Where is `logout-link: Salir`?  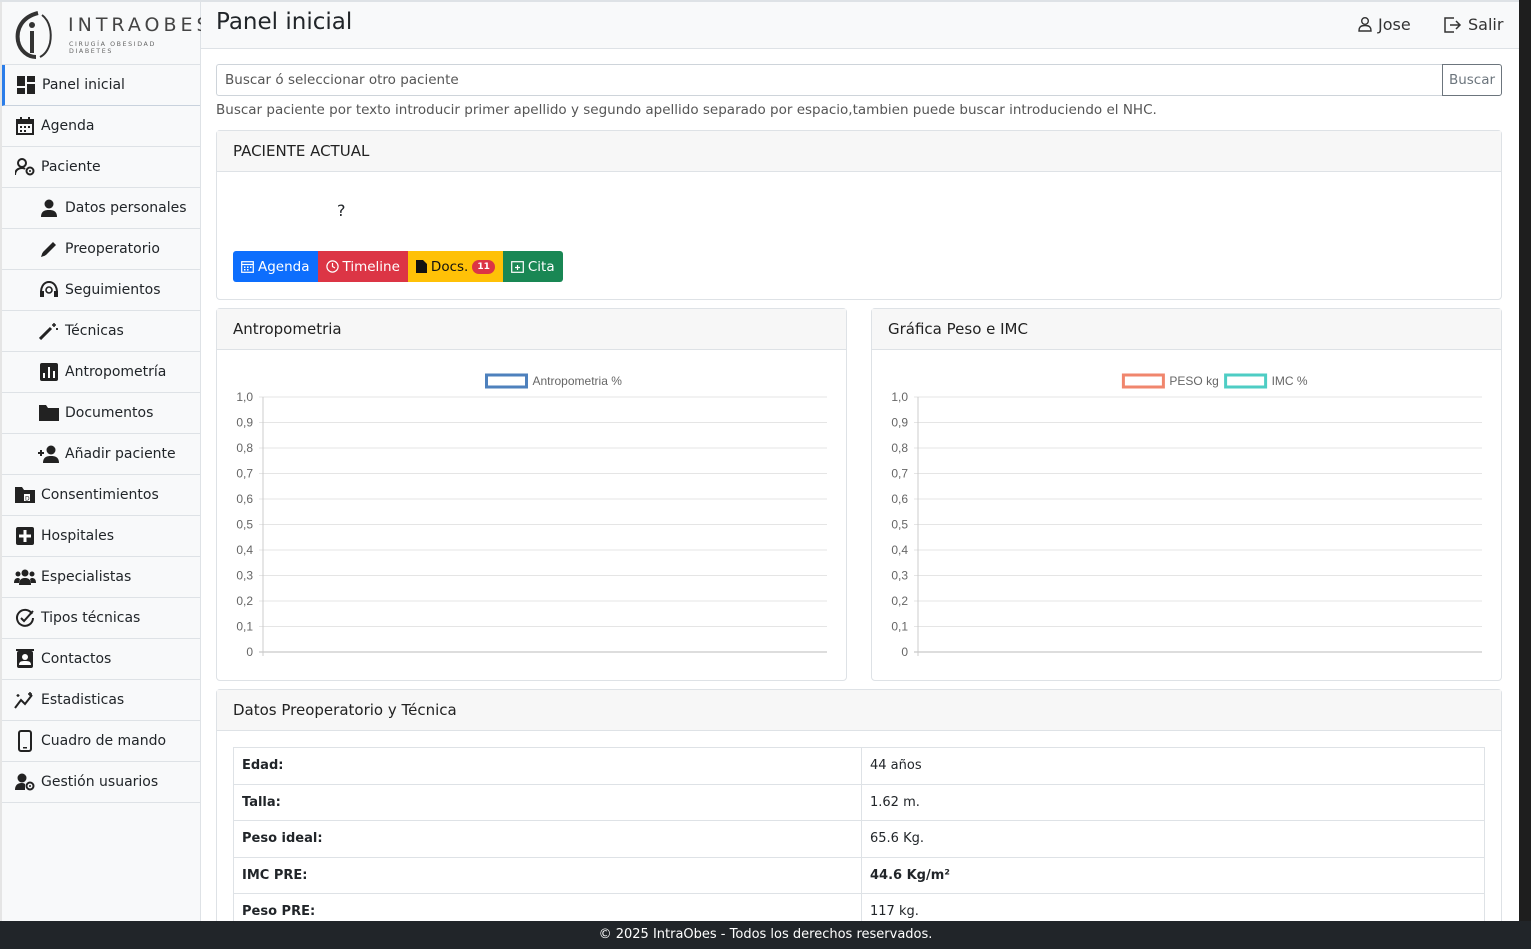 logout-link: Salir is located at coordinates (1473, 24).